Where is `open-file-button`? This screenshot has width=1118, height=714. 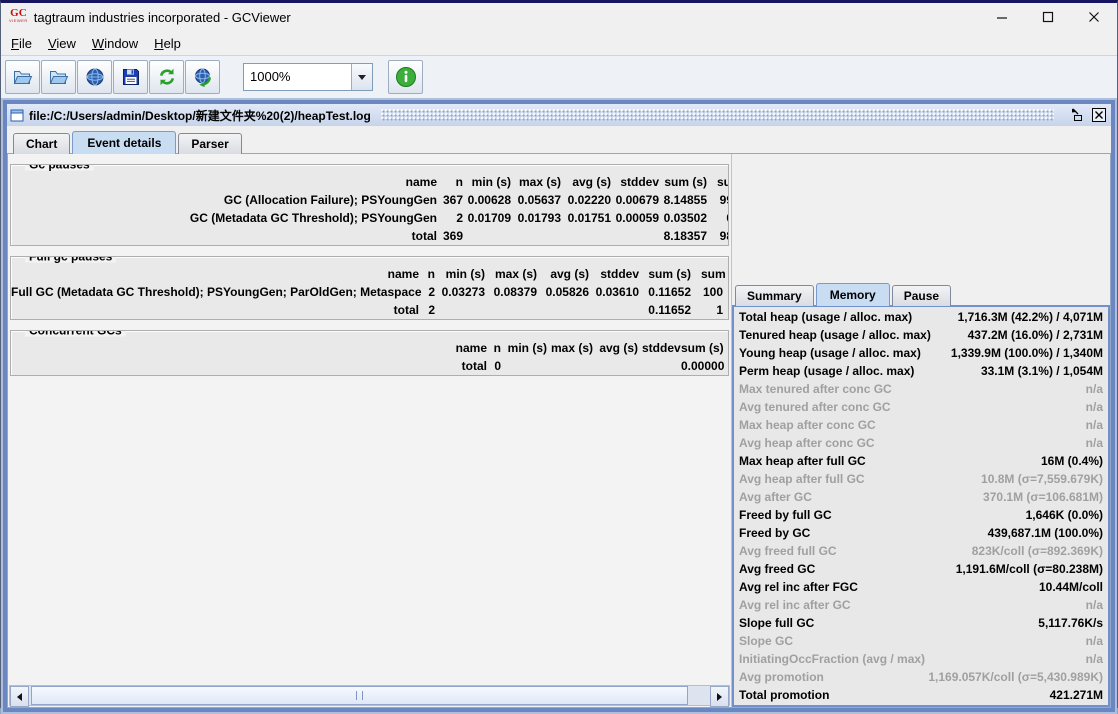
open-file-button is located at coordinates (22, 77).